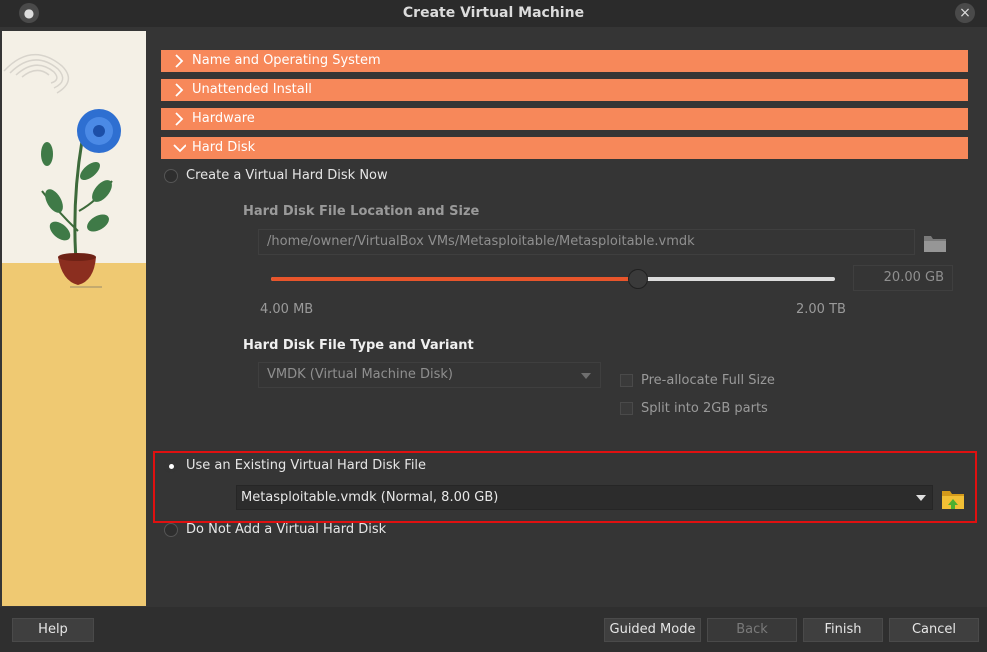 This screenshot has width=987, height=652. What do you see at coordinates (171, 466) in the screenshot?
I see `radio-existing-disk` at bounding box center [171, 466].